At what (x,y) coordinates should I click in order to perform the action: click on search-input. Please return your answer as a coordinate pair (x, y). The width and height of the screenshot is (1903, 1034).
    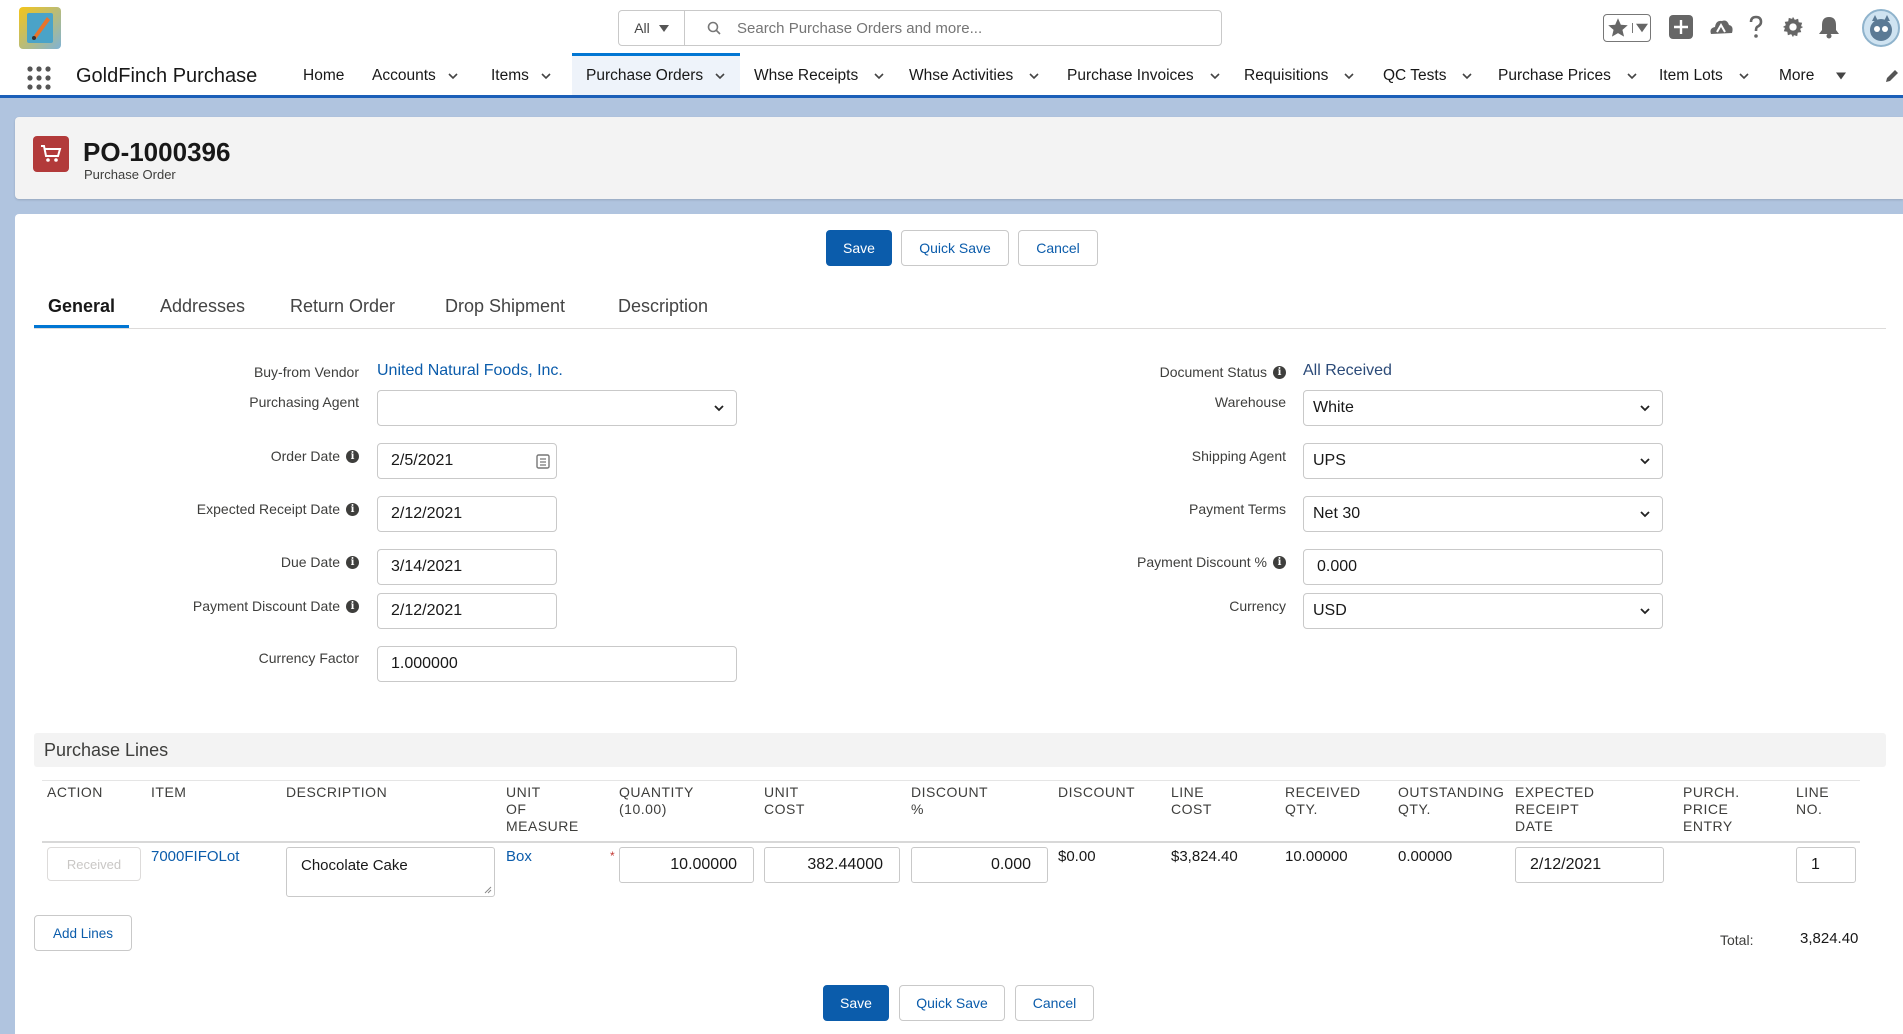
    Looking at the image, I should click on (967, 28).